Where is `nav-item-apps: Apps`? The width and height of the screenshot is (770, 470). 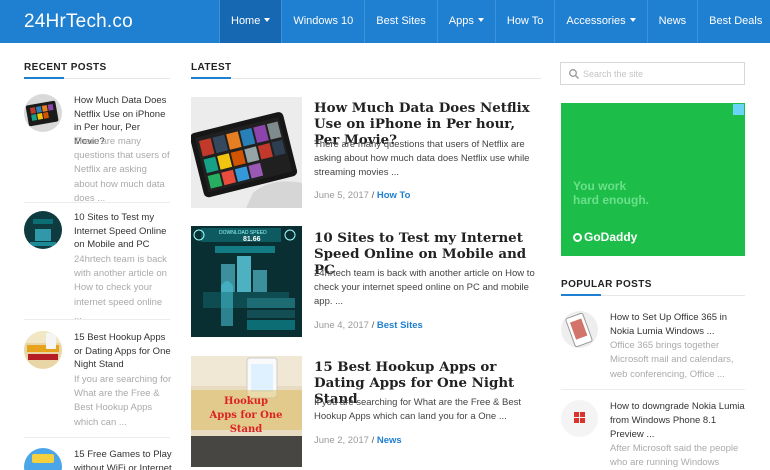
nav-item-apps: Apps is located at coordinates (465, 21).